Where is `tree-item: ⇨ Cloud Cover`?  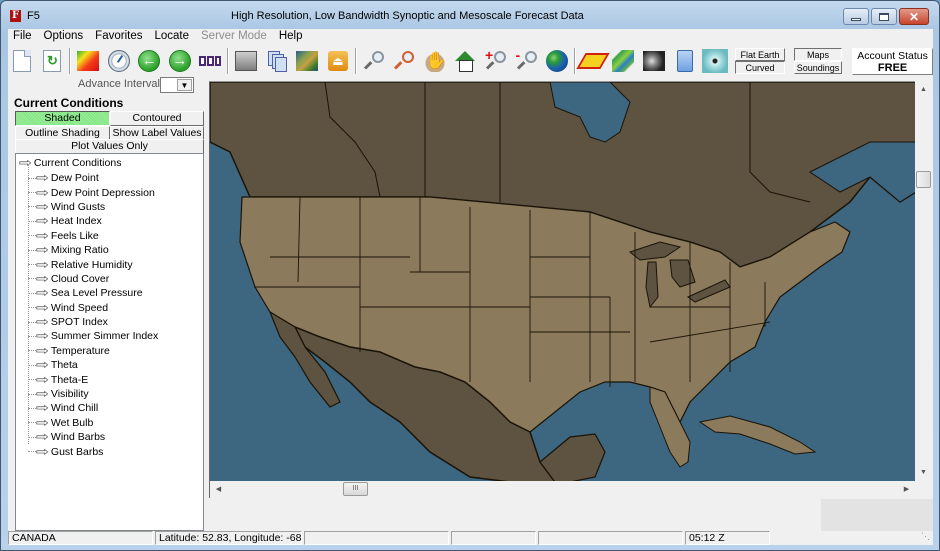
tree-item: ⇨ Cloud Cover is located at coordinates (87, 279).